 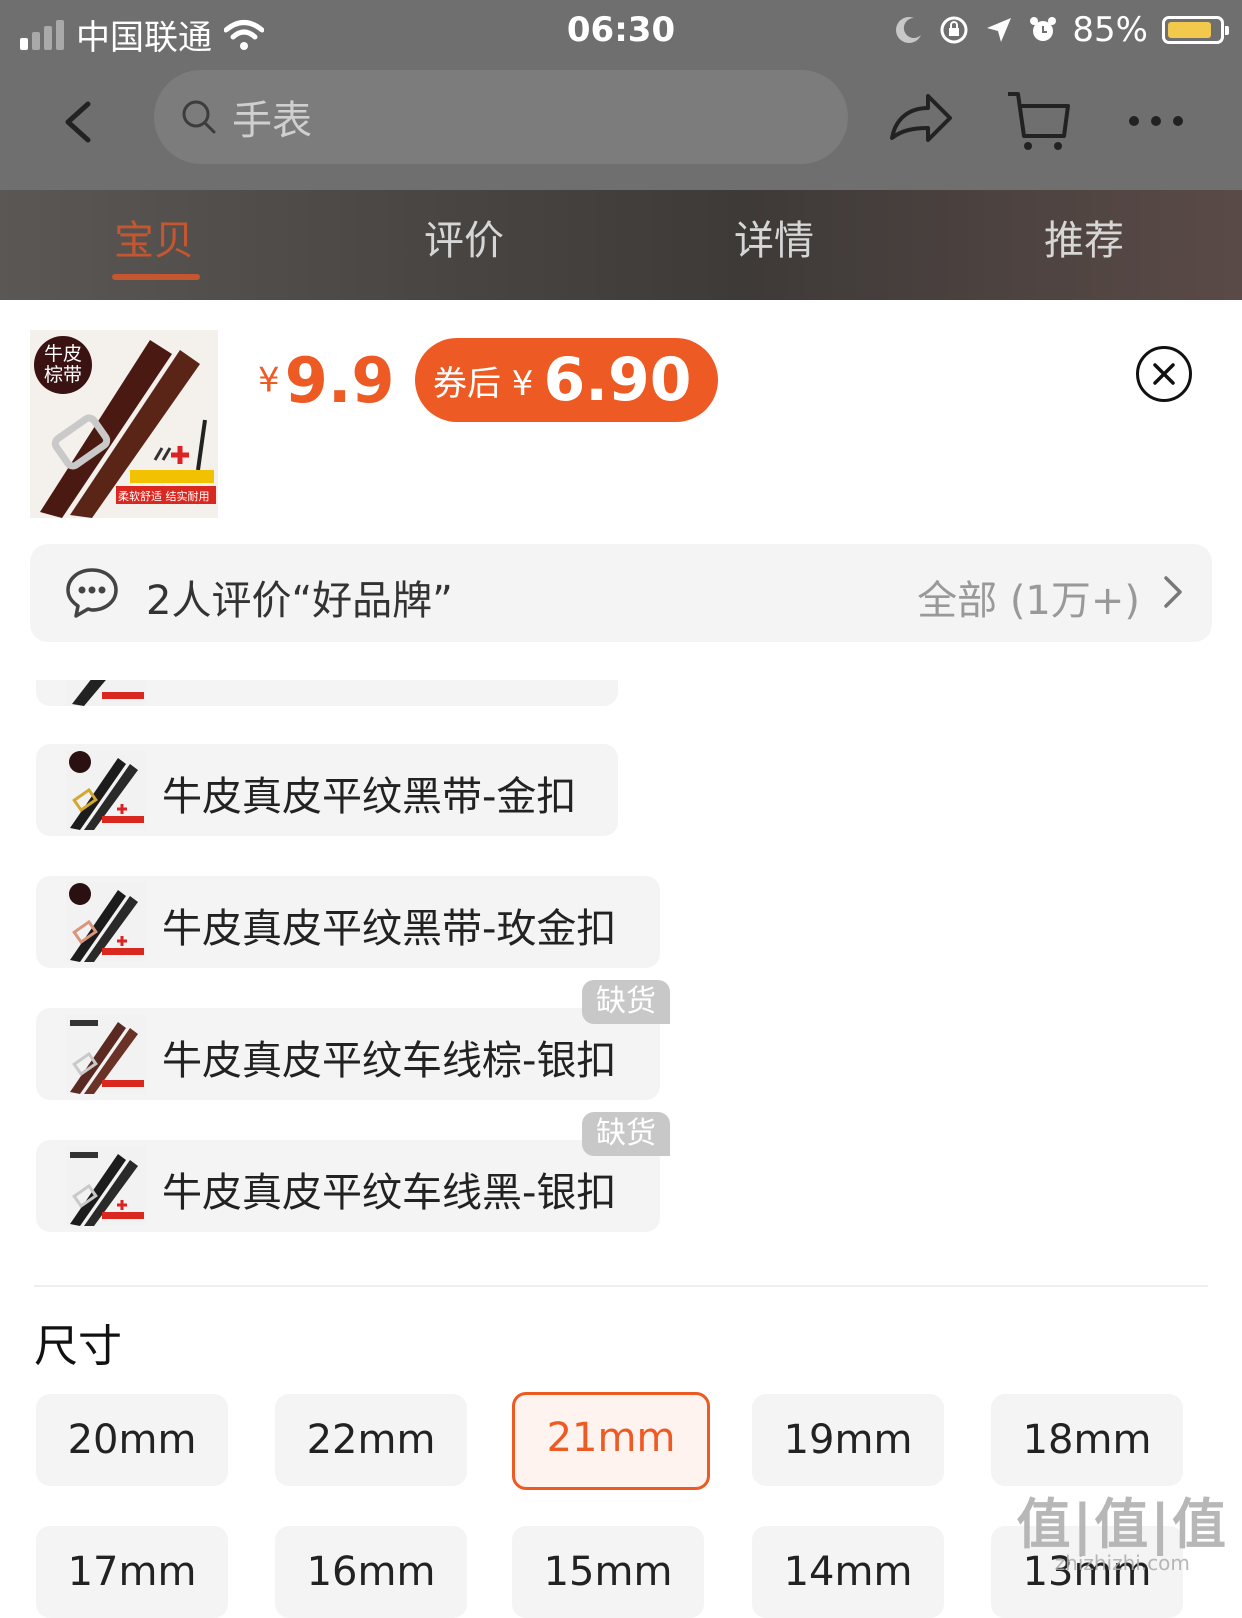 I want to click on rotation-lock-icon, so click(x=954, y=30).